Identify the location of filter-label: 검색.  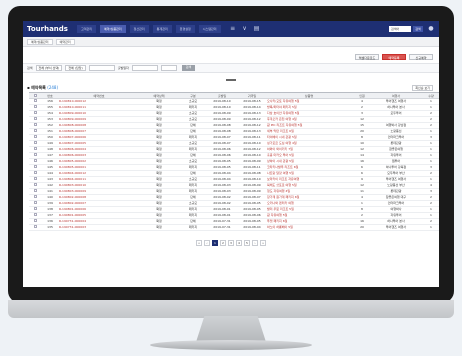
(30, 68).